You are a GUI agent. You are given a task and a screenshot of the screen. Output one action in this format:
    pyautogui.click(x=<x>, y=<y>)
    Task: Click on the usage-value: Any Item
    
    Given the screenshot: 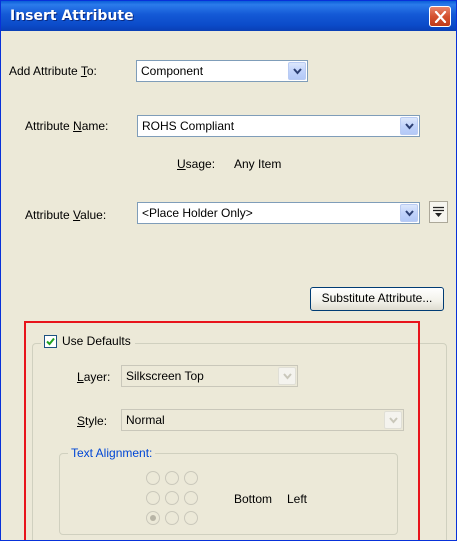 What is the action you would take?
    pyautogui.click(x=258, y=164)
    